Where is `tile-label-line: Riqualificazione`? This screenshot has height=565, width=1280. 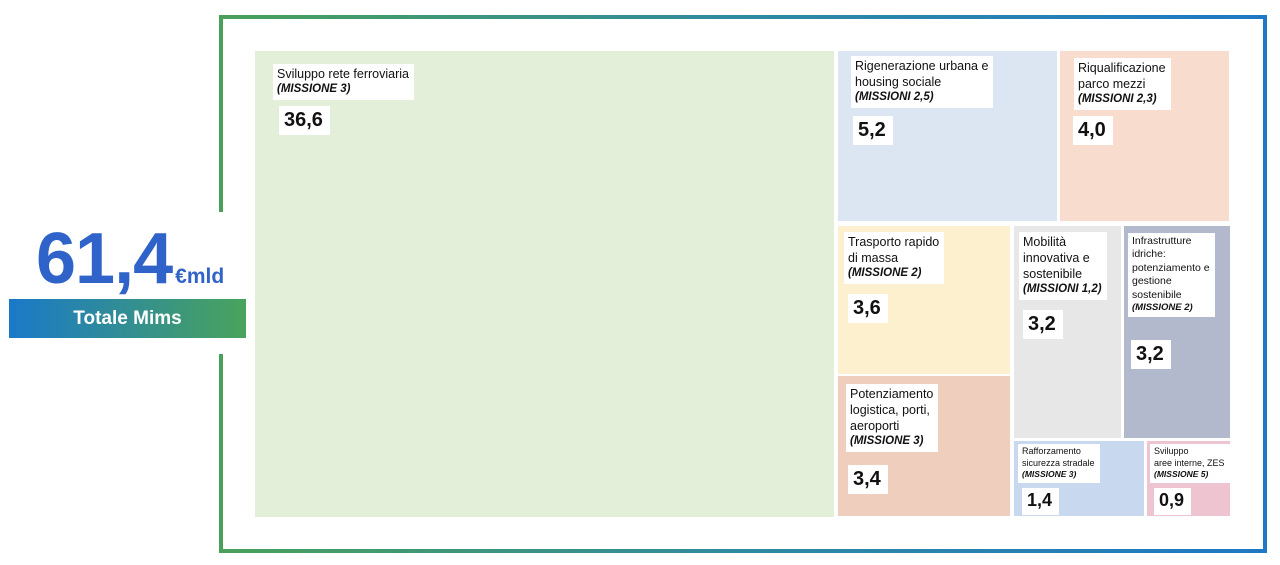 tile-label-line: Riqualificazione is located at coordinates (1122, 68).